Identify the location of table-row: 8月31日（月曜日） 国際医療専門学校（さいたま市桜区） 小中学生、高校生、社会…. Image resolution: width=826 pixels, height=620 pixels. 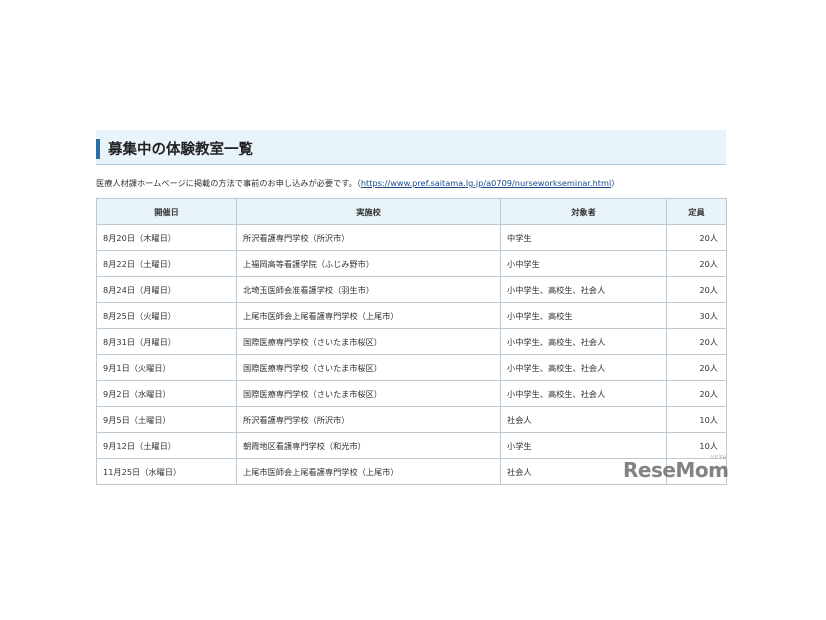
(411, 341).